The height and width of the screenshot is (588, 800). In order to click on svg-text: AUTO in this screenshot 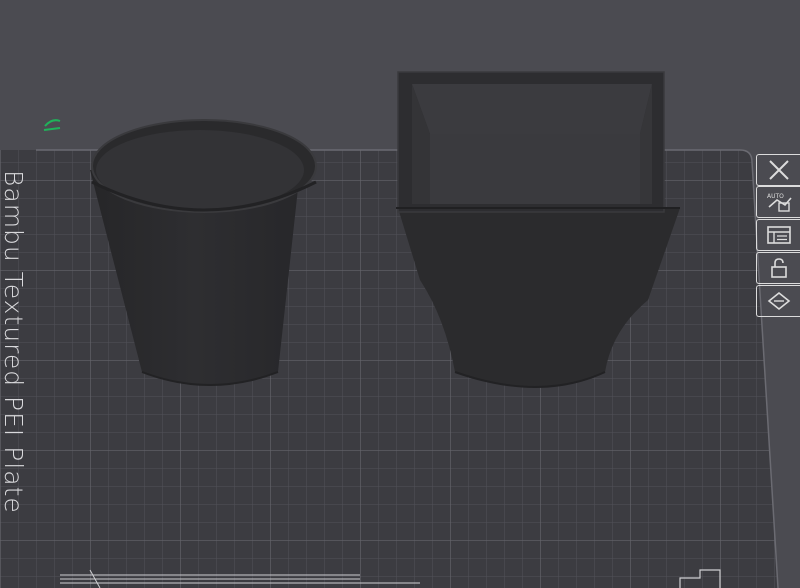, I will do `click(775, 196)`.